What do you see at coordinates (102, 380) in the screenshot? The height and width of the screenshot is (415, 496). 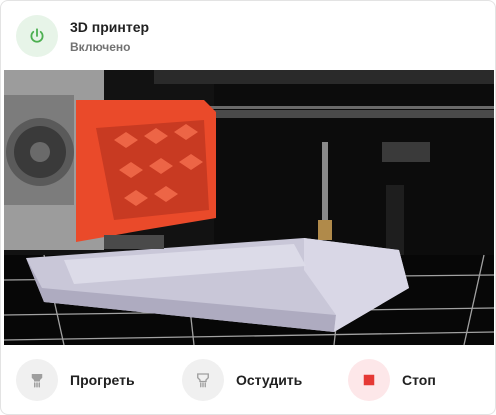 I see `heat-label: Прогреть` at bounding box center [102, 380].